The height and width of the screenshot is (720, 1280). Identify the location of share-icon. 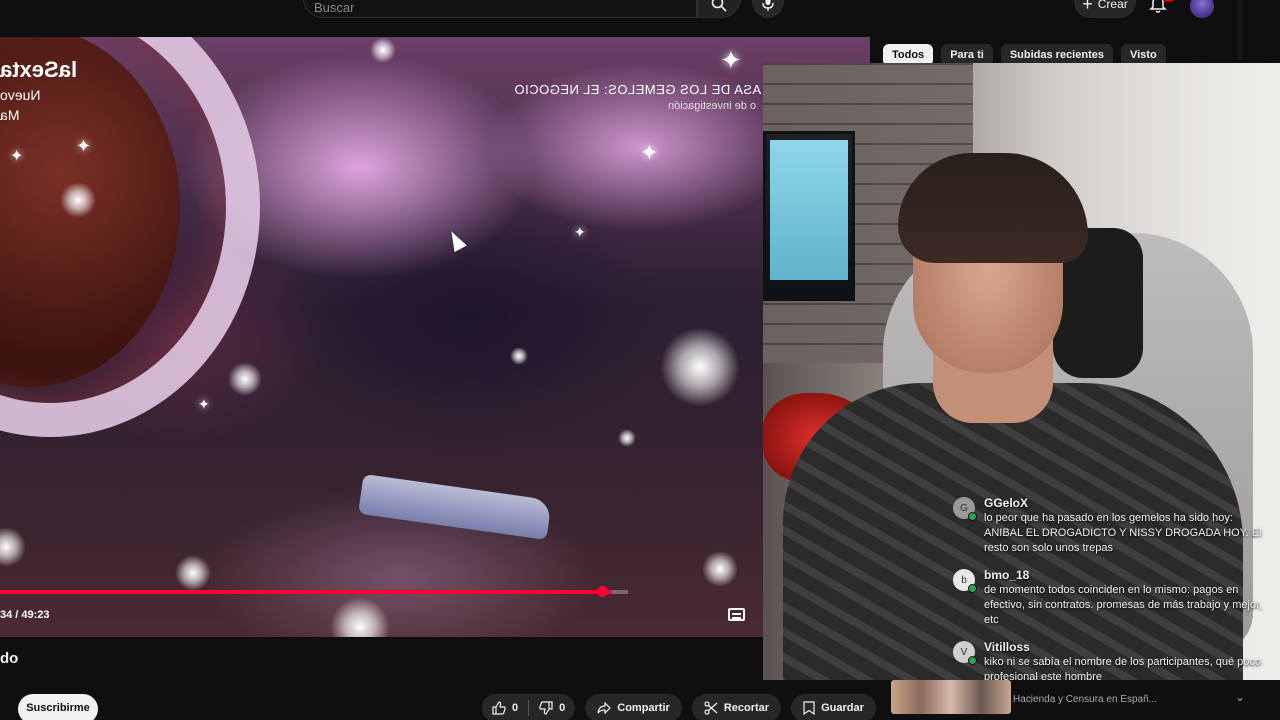
(604, 708).